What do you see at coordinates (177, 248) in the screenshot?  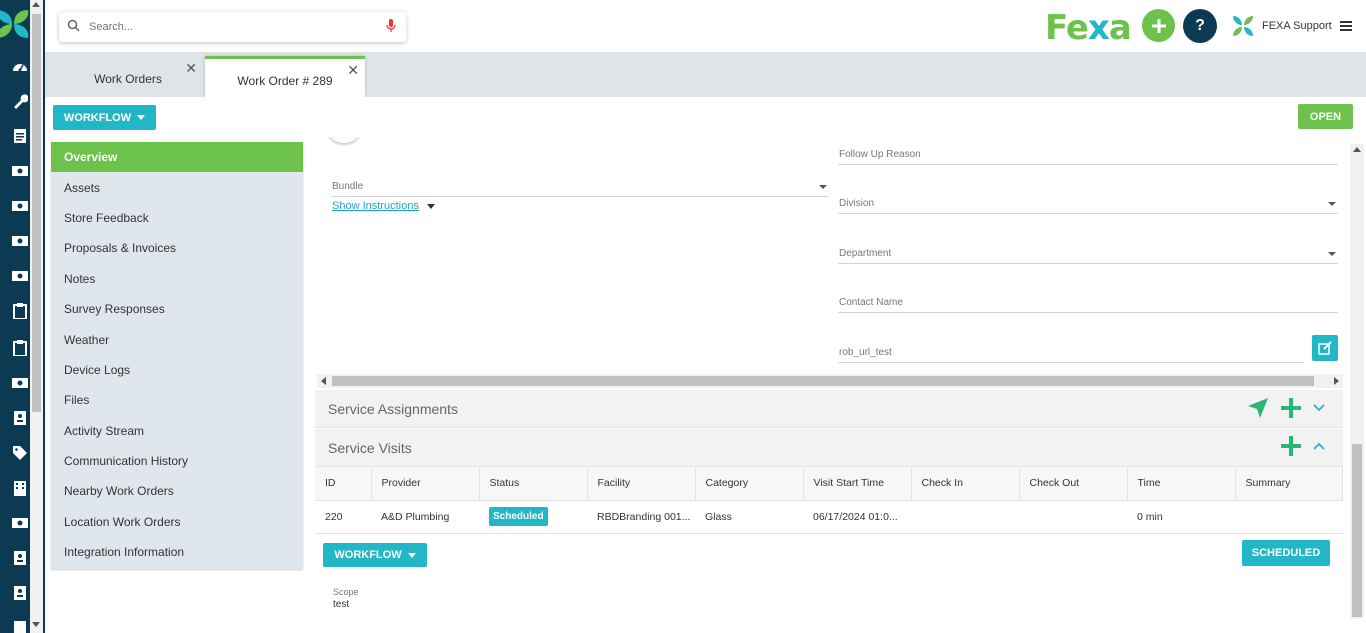 I see `sidenav-item-proposals-invoices: Proposals & Invoices` at bounding box center [177, 248].